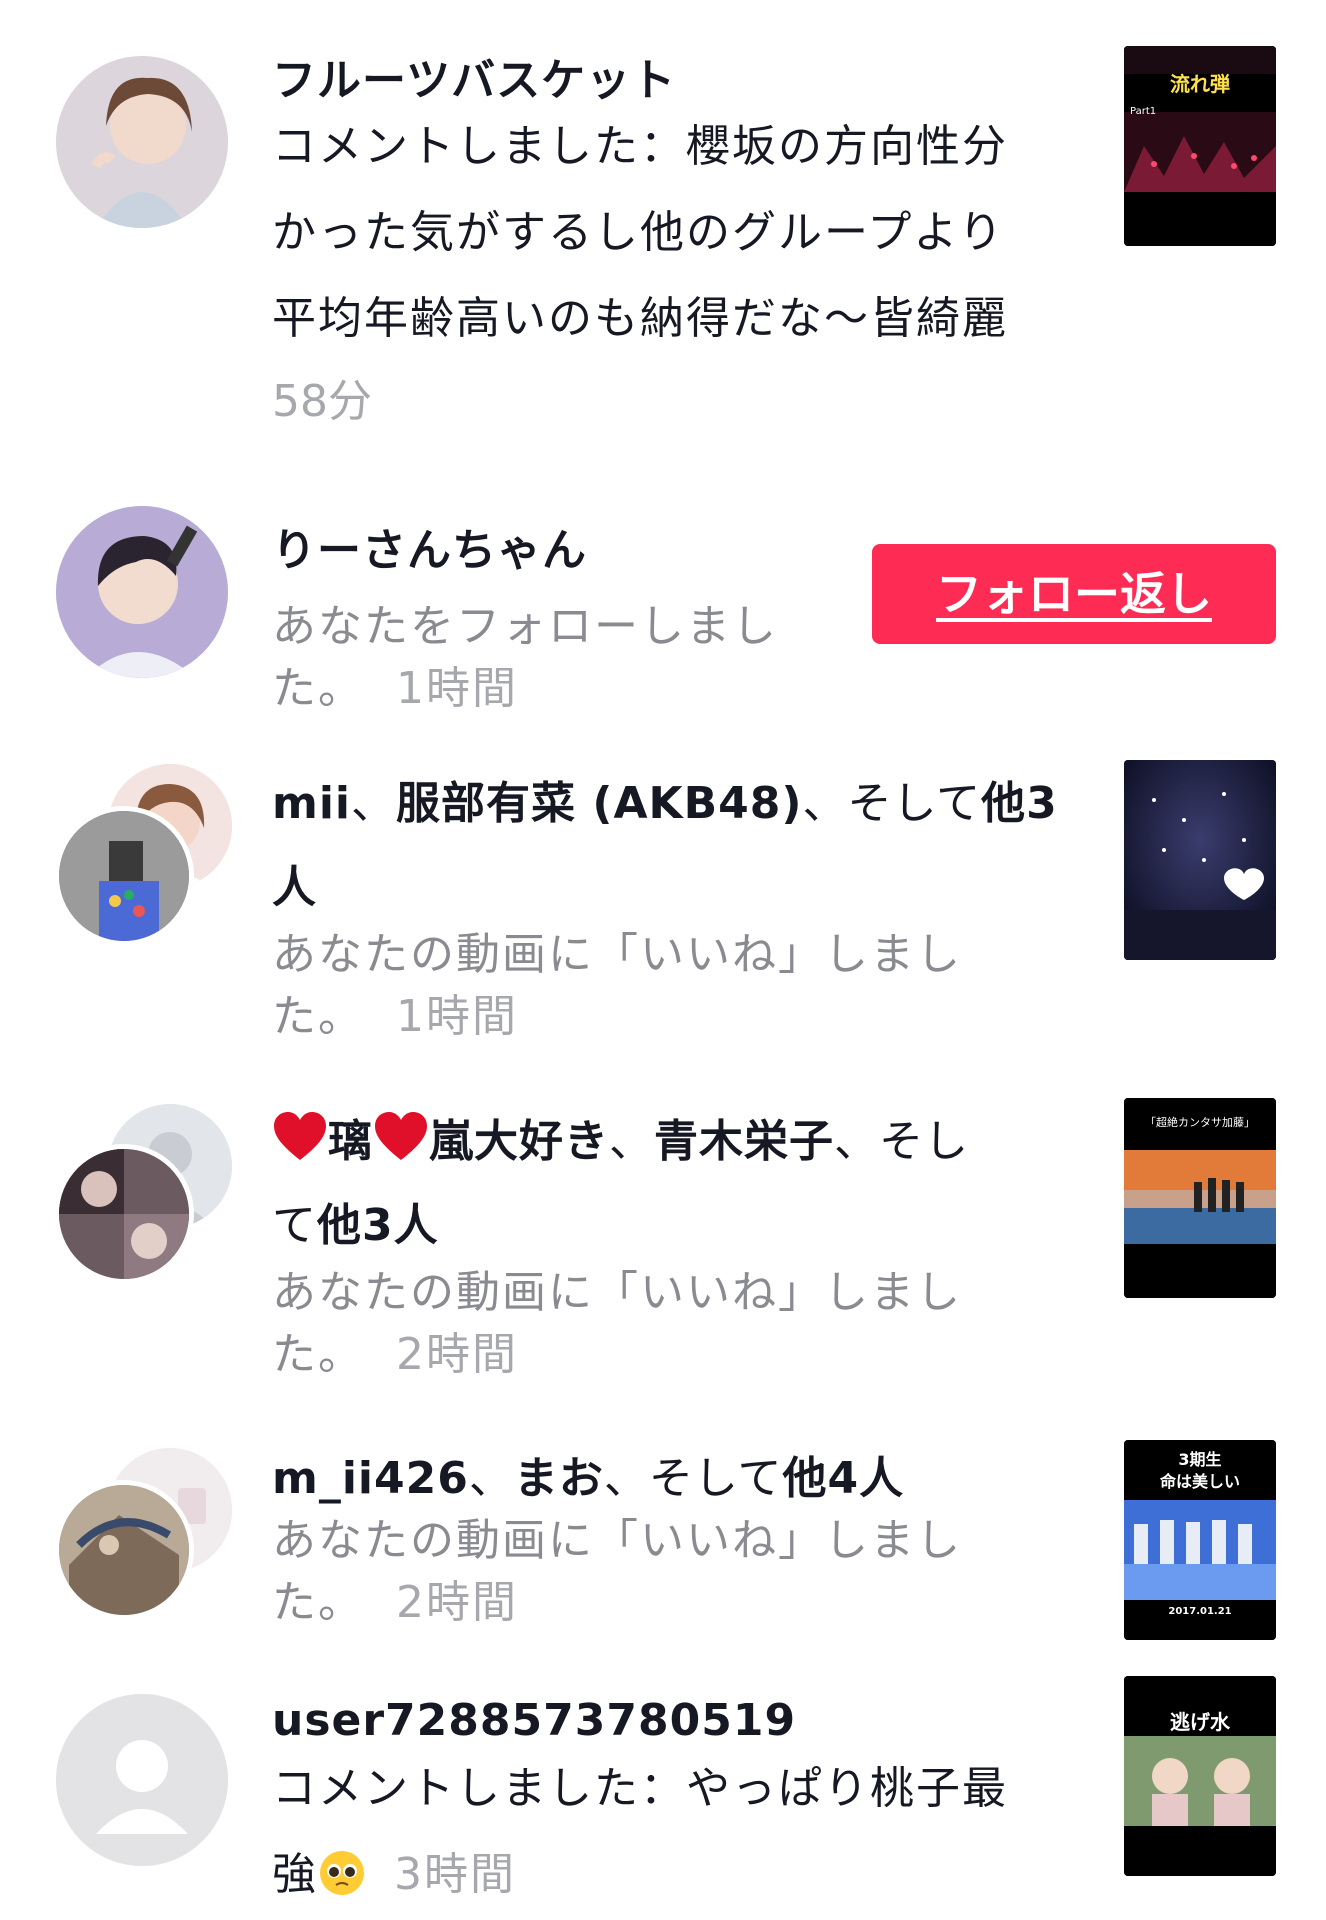 This screenshot has height=1920, width=1326. What do you see at coordinates (744, 1141) in the screenshot?
I see `user-name: 青木栄子` at bounding box center [744, 1141].